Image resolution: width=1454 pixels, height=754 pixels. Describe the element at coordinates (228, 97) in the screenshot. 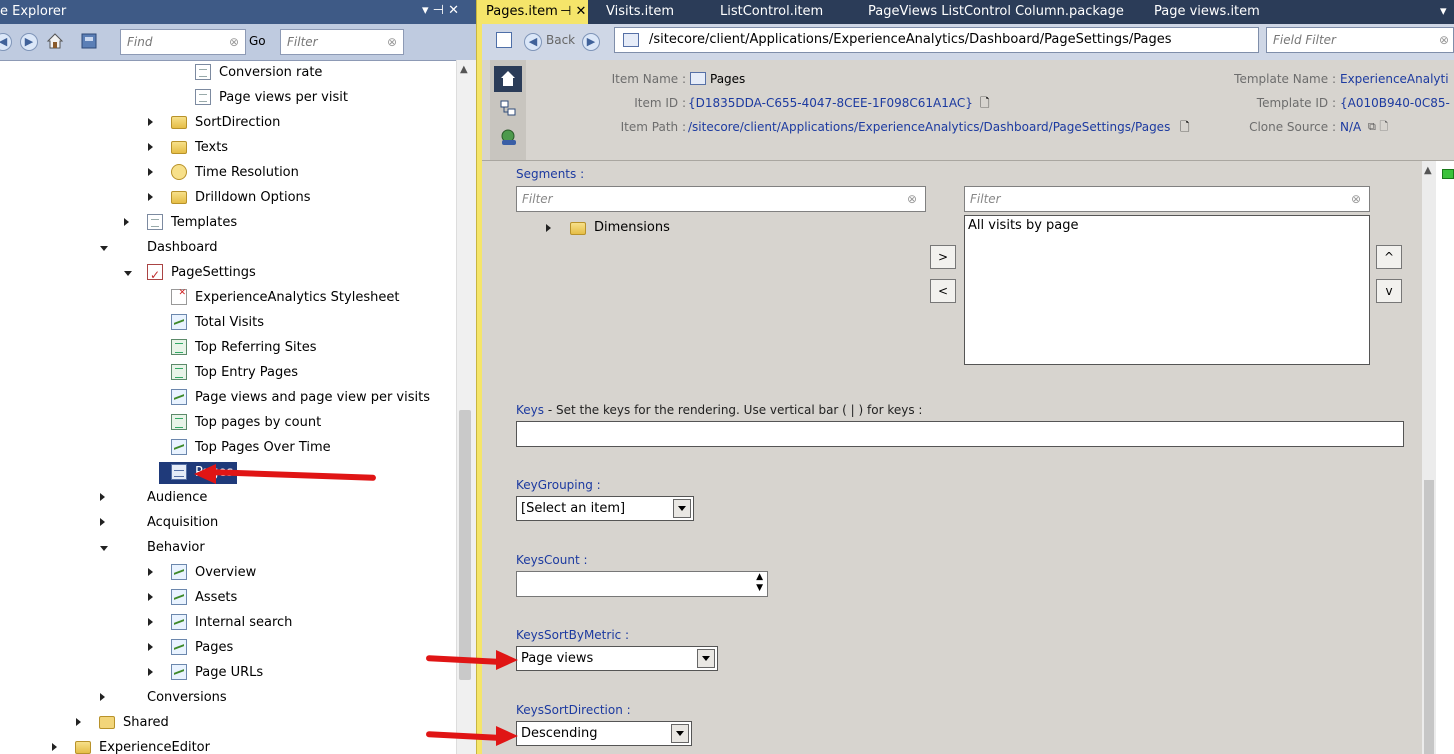

I see `tree-item: Page views per visit` at that location.